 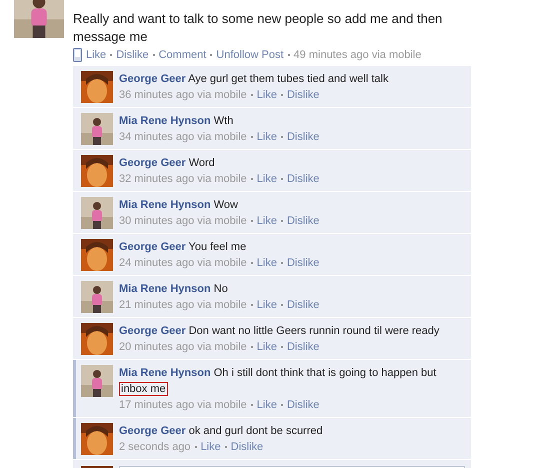 What do you see at coordinates (77, 55) in the screenshot?
I see `phone-icon` at bounding box center [77, 55].